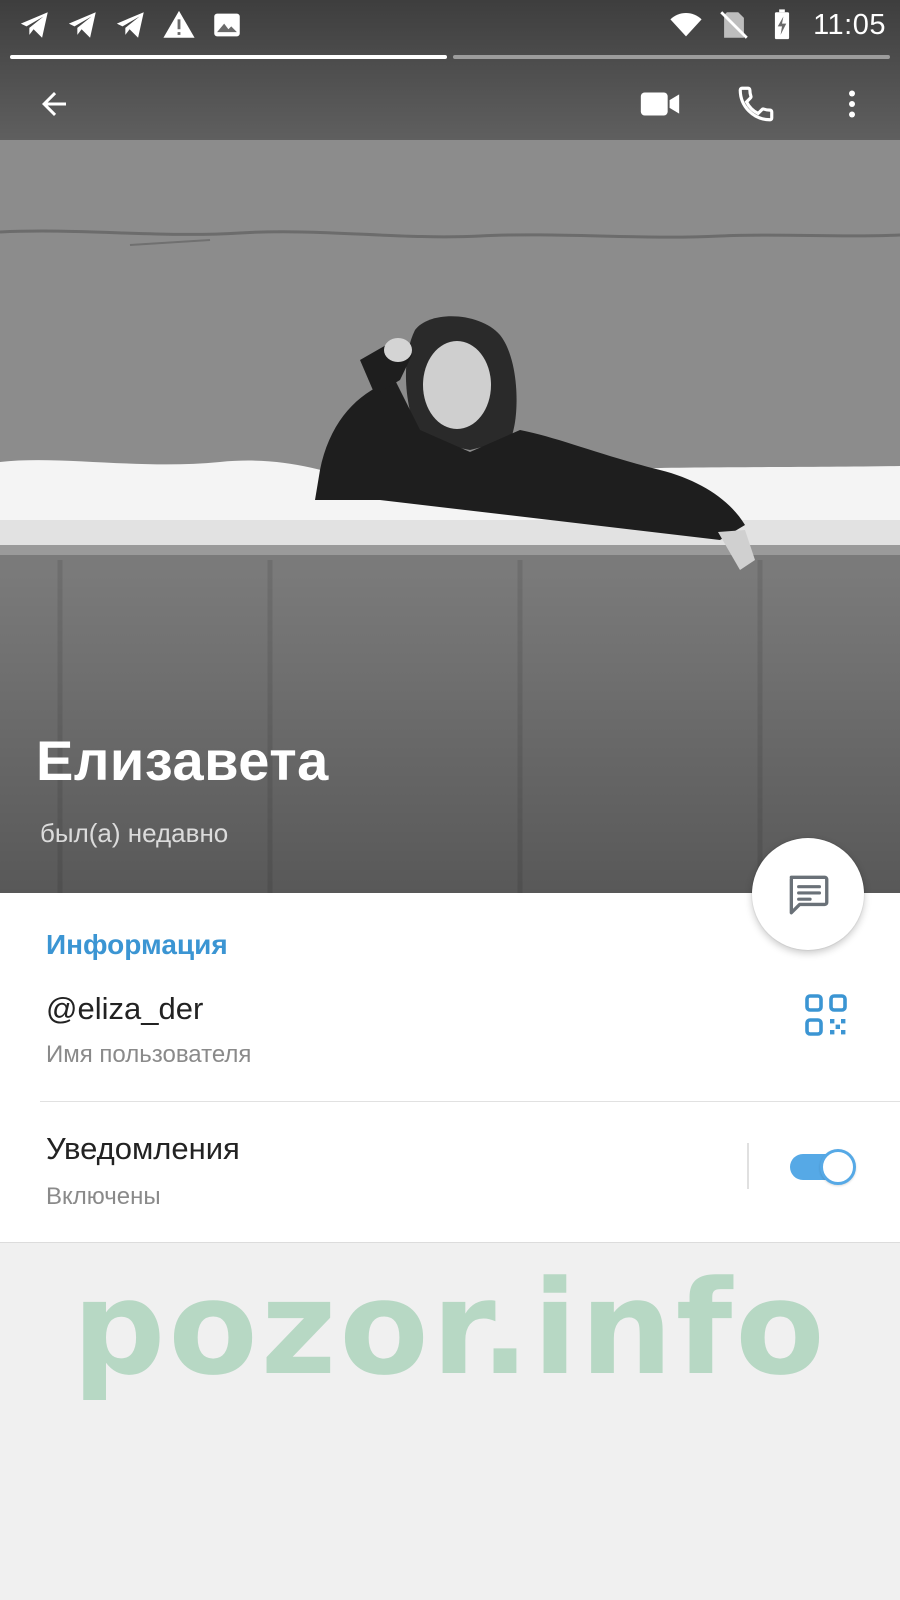 This screenshot has width=900, height=1600. I want to click on wifi-icon, so click(686, 24).